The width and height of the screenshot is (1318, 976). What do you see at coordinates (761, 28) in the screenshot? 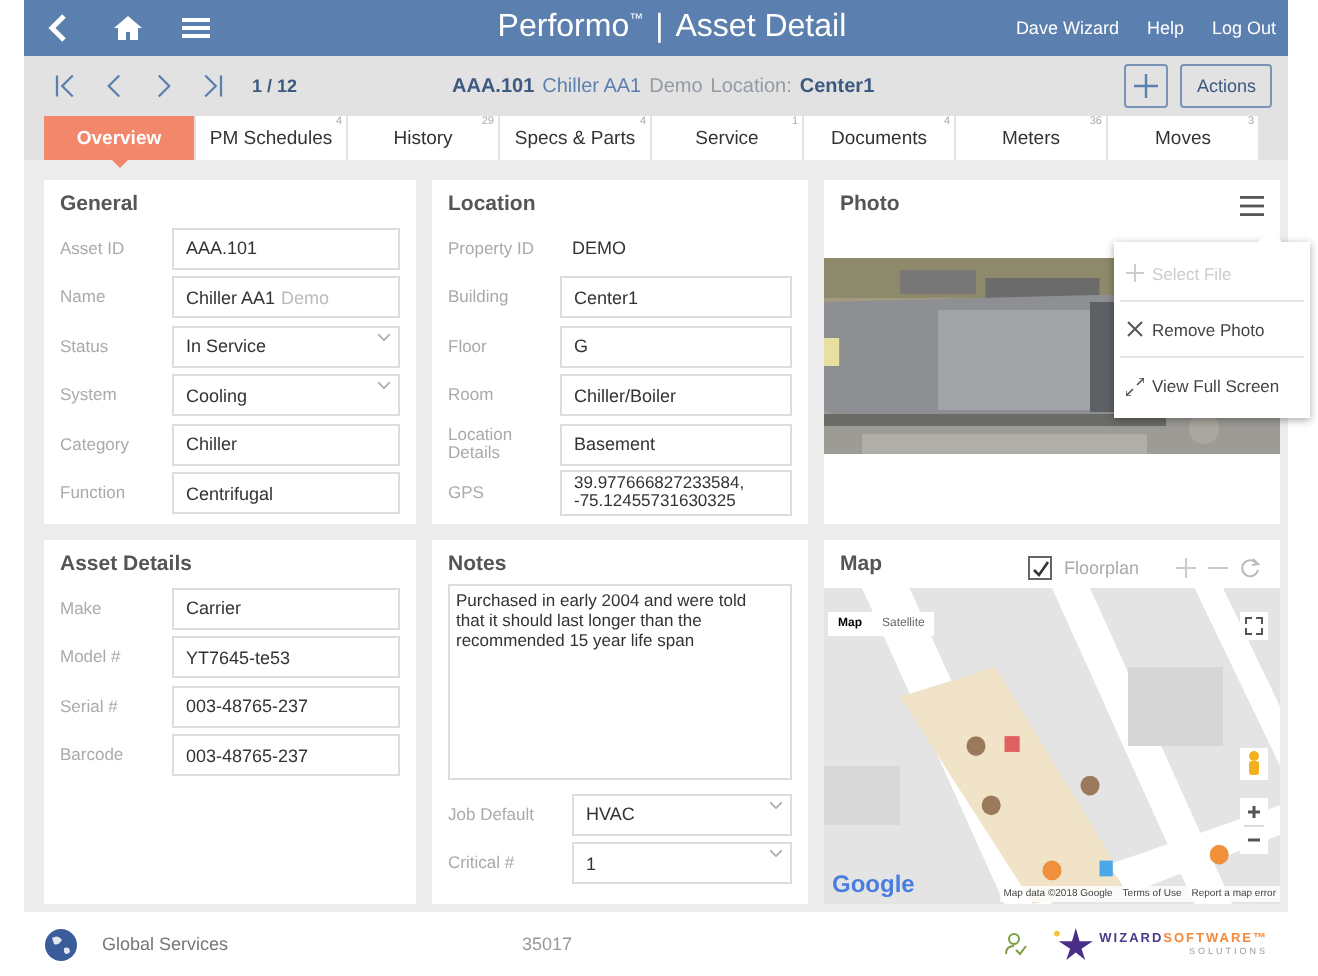
I see `page-title: Asset Detail` at bounding box center [761, 28].